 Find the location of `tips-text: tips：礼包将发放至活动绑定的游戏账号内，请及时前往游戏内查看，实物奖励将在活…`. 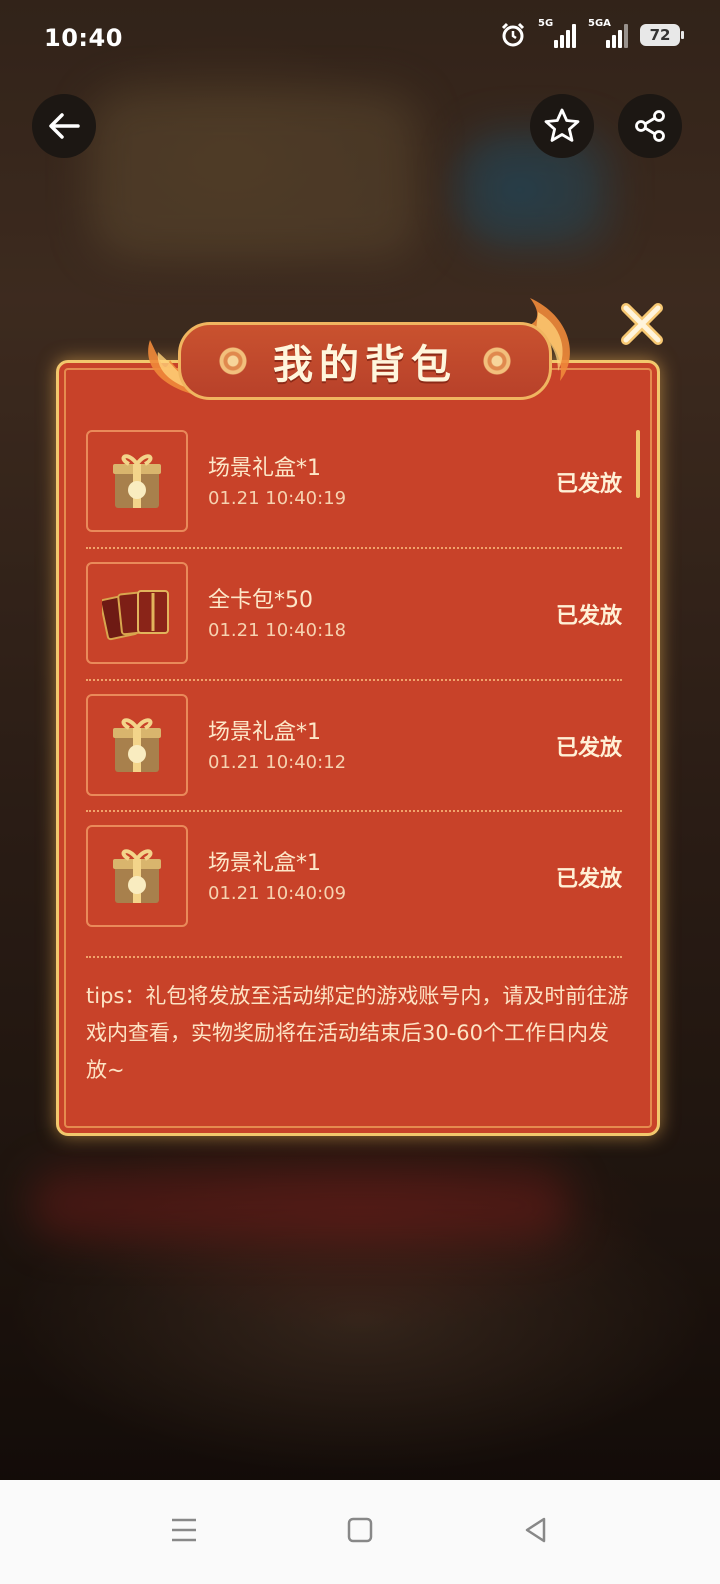

tips-text: tips：礼包将发放至活动绑定的游戏账号内，请及时前往游戏内查看，实物奖励将在活… is located at coordinates (357, 1033).